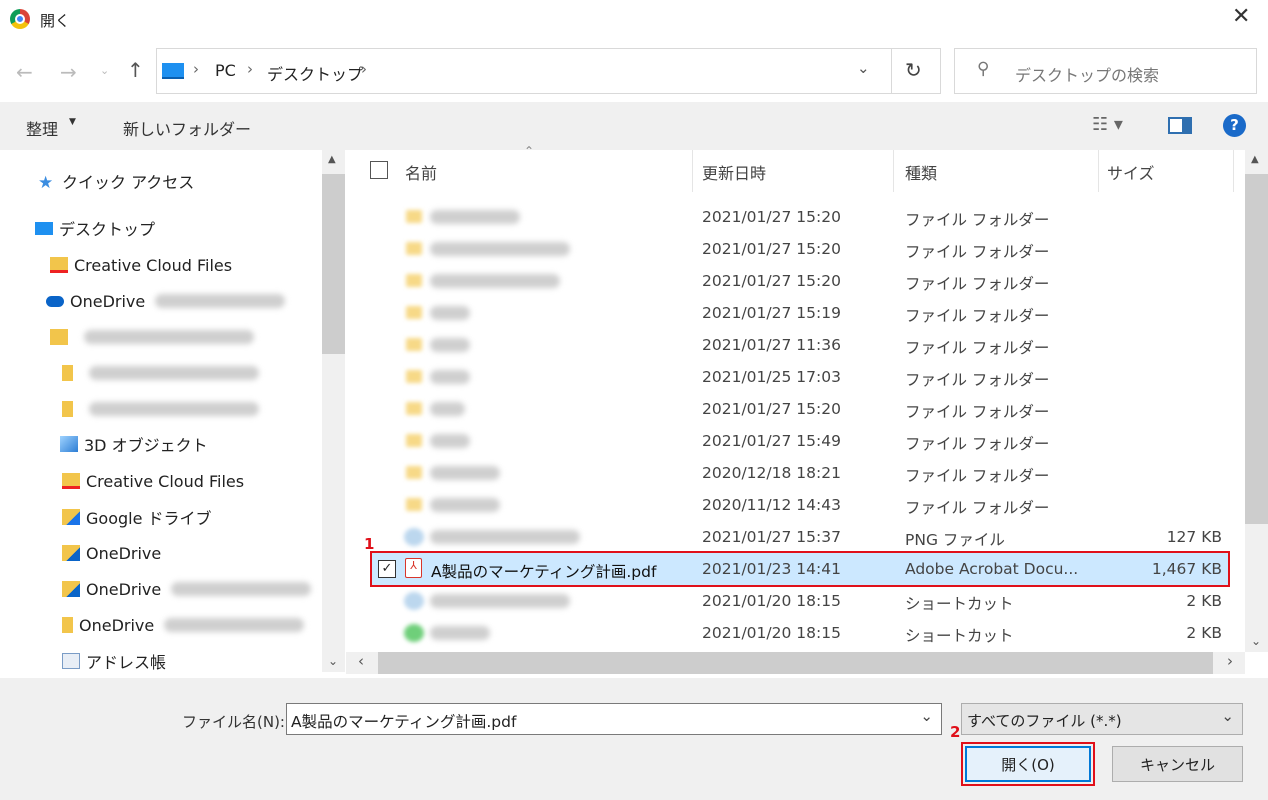 The width and height of the screenshot is (1268, 800). What do you see at coordinates (1028, 764) in the screenshot?
I see `open-button: 開く(O)` at bounding box center [1028, 764].